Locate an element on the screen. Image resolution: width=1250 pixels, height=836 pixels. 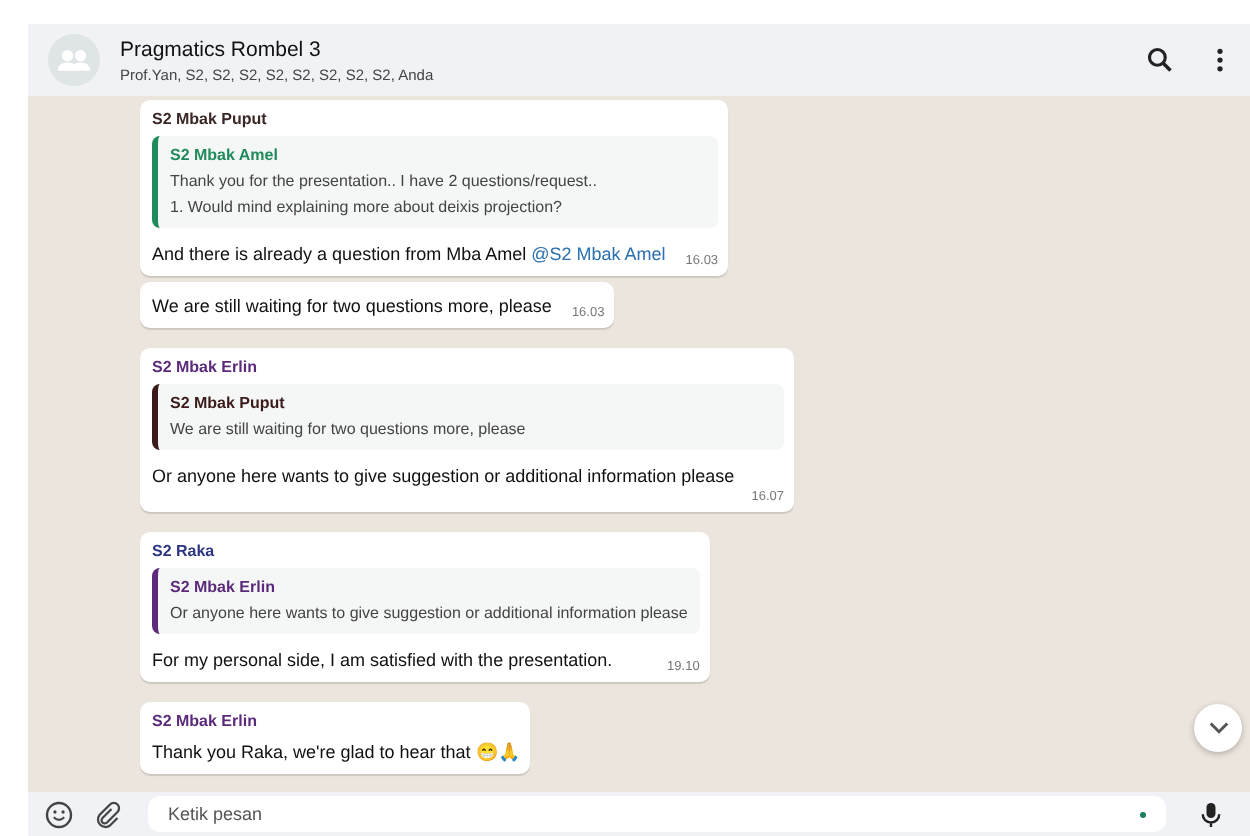
emoji-icon is located at coordinates (59, 814).